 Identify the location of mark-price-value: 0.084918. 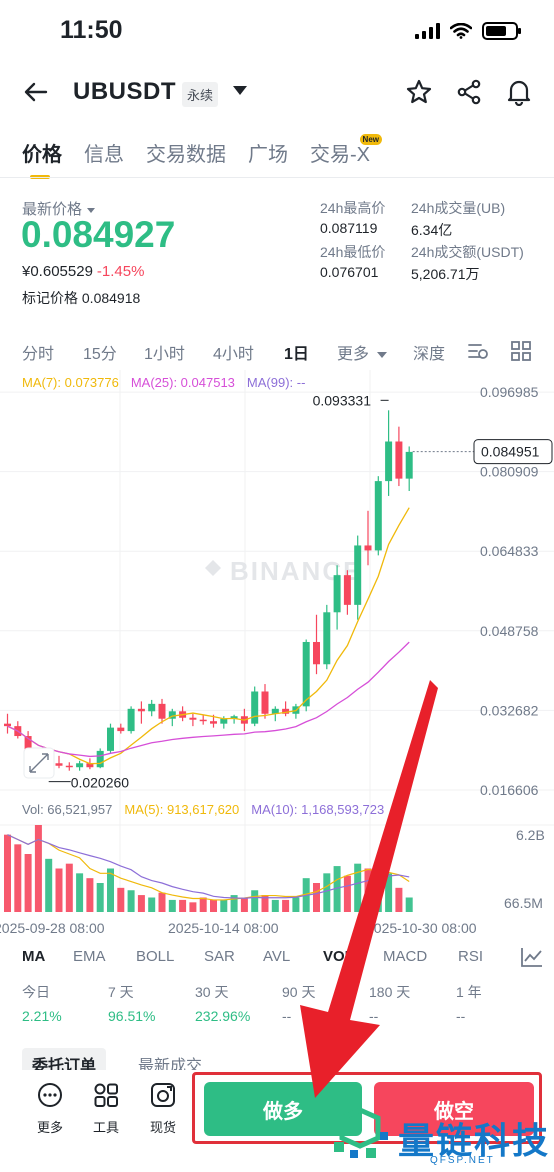
(111, 298).